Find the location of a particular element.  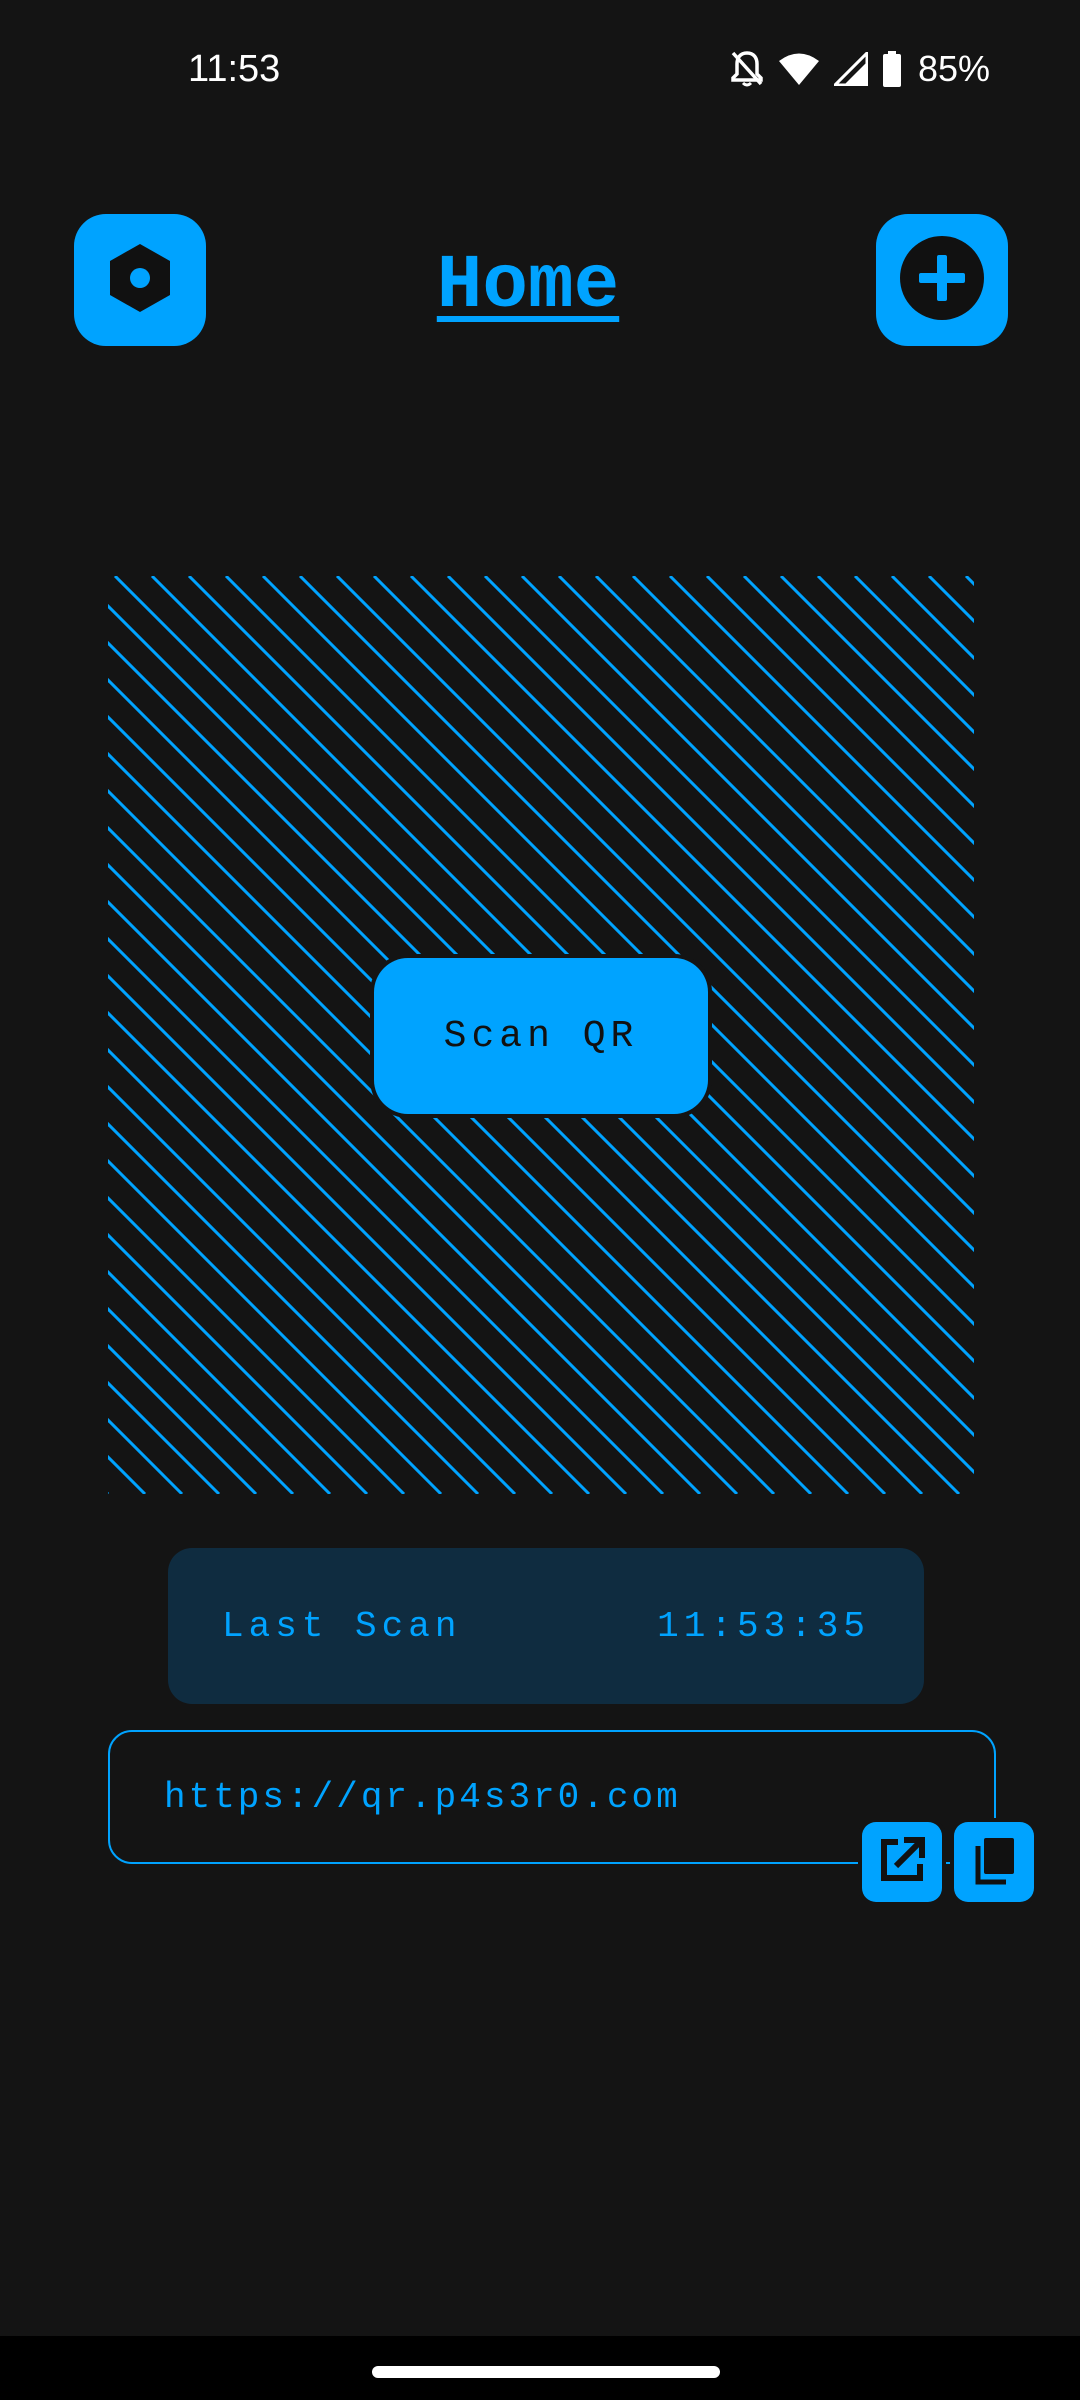

status-icons: 85% is located at coordinates (860, 69).